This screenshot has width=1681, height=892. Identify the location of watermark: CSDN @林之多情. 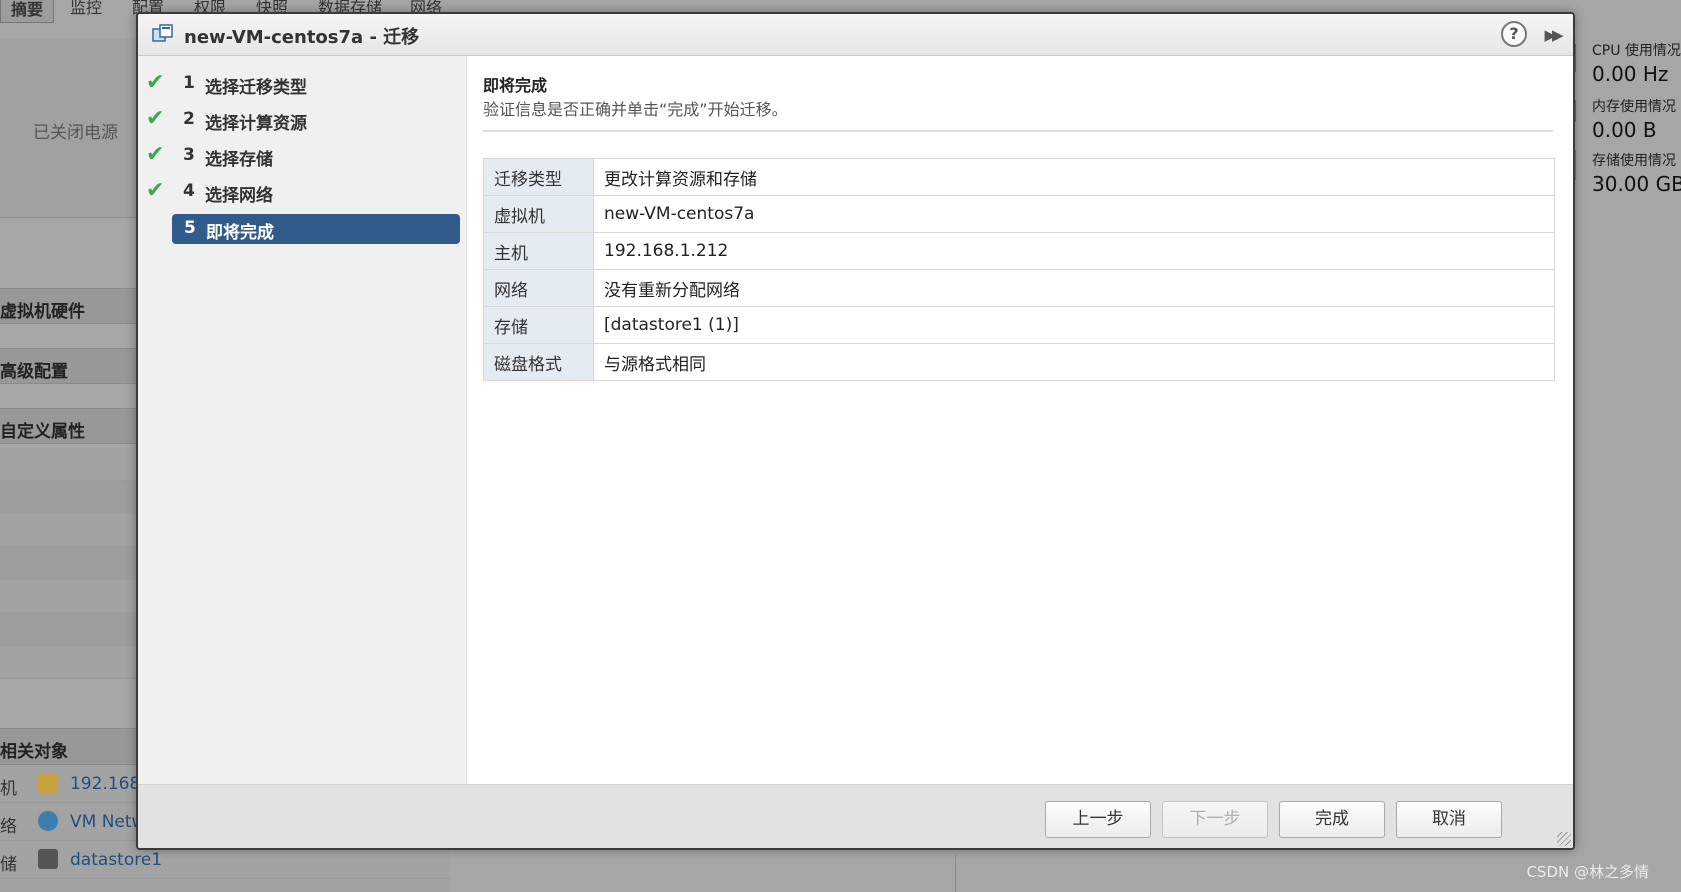
(1587, 872).